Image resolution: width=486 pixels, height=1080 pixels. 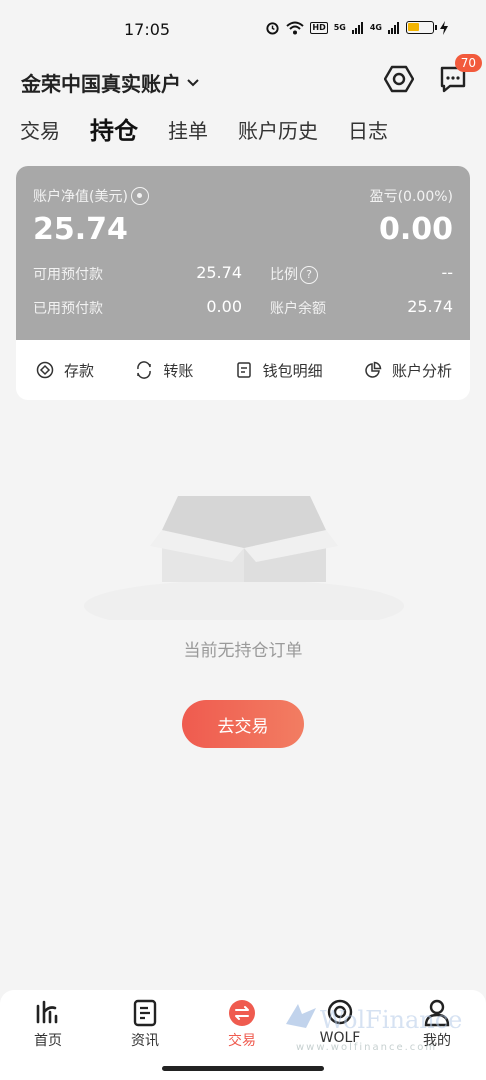 What do you see at coordinates (373, 369) in the screenshot?
I see `pie-chart-icon` at bounding box center [373, 369].